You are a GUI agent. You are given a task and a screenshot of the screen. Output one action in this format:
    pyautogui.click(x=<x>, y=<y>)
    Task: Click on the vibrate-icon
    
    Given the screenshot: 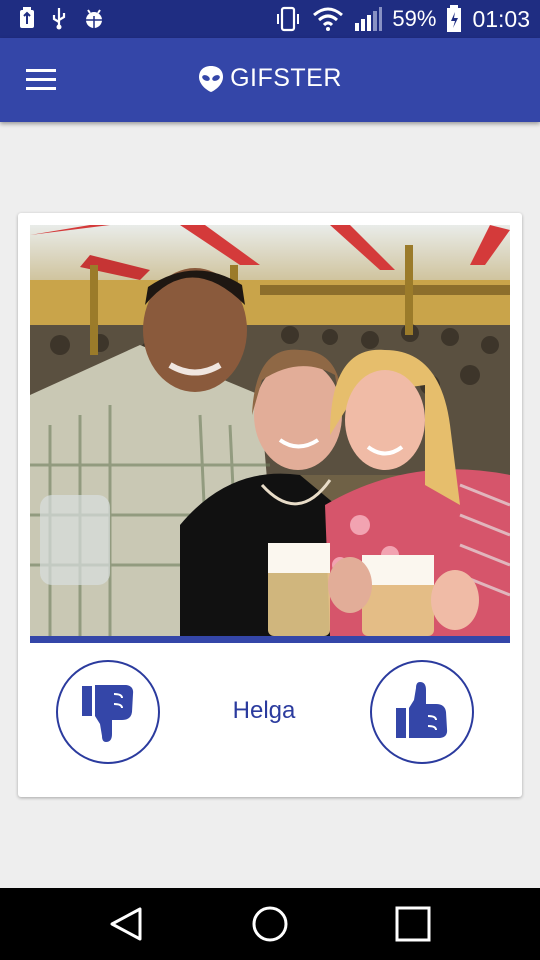 What is the action you would take?
    pyautogui.click(x=288, y=19)
    